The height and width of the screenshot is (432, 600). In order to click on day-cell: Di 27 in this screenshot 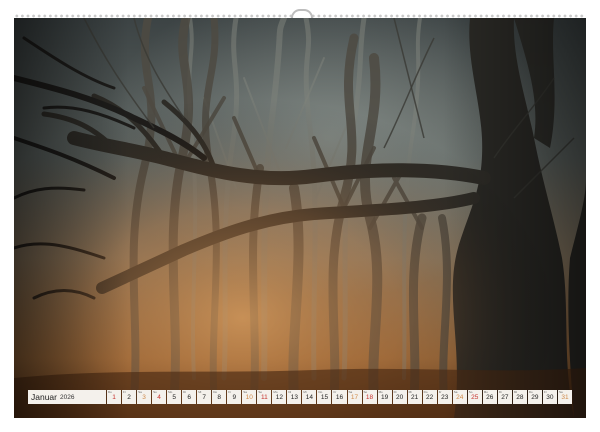, I will do `click(504, 397)`.